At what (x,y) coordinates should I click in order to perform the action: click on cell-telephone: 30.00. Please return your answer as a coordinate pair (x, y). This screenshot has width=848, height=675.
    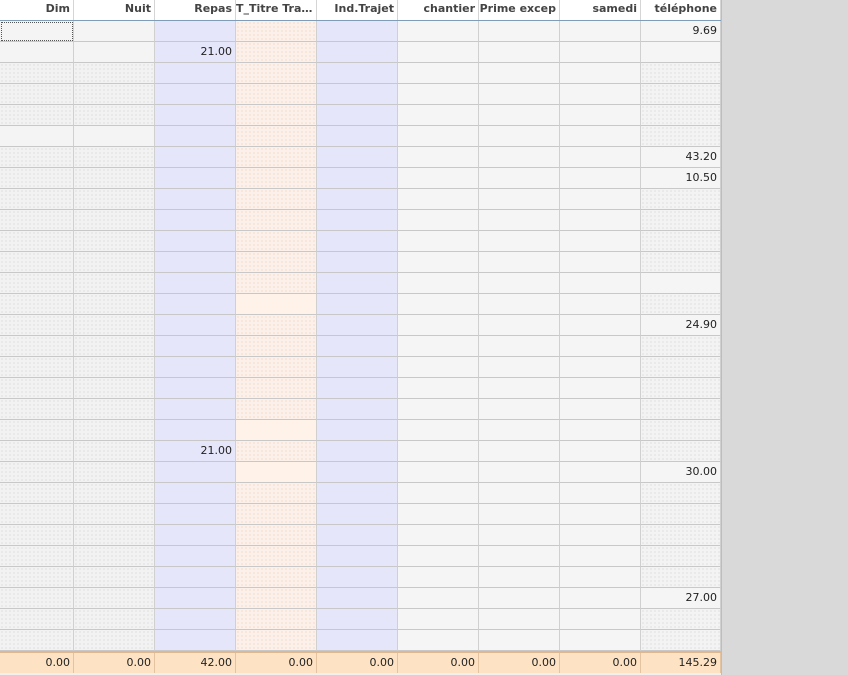
    Looking at the image, I should click on (681, 472).